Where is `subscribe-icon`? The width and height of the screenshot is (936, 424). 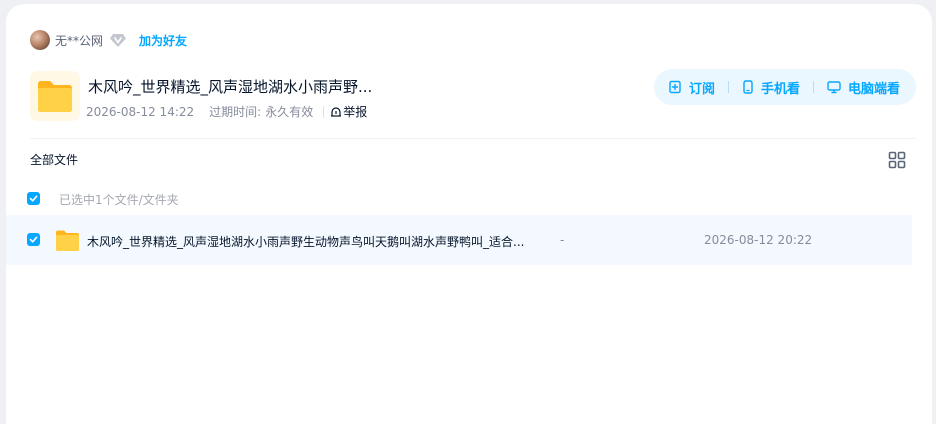
subscribe-icon is located at coordinates (675, 87).